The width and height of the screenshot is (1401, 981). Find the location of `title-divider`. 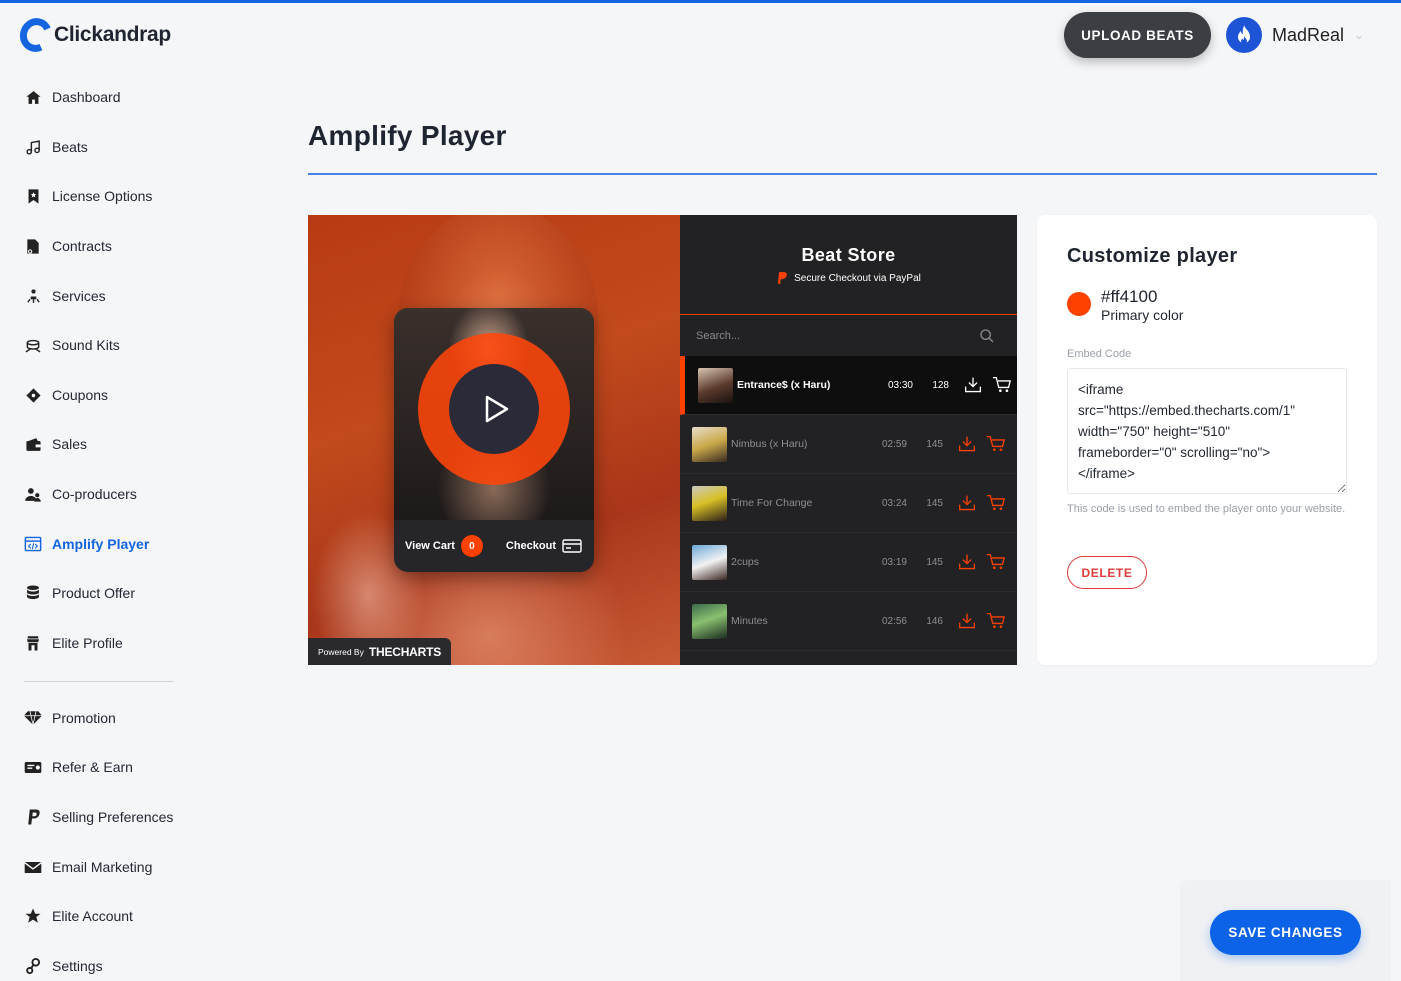

title-divider is located at coordinates (842, 174).